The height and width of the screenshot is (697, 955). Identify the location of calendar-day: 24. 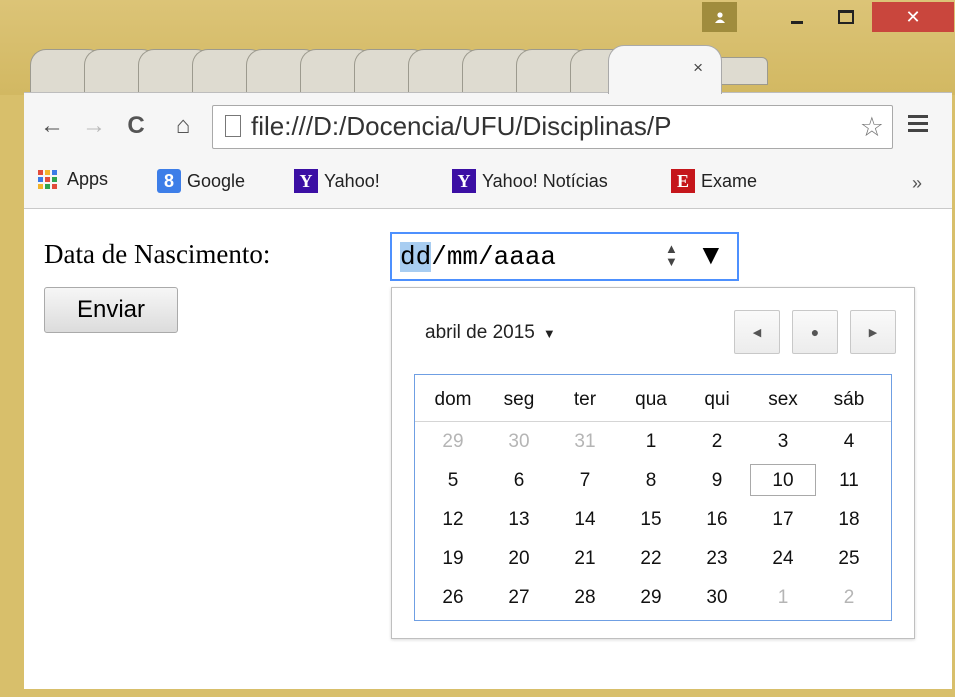
(783, 559).